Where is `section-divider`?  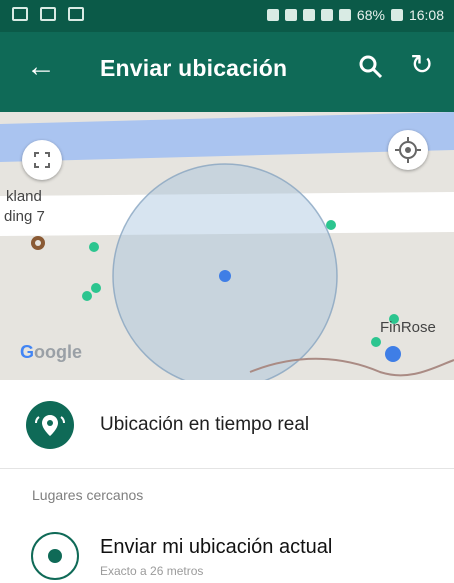 section-divider is located at coordinates (227, 468).